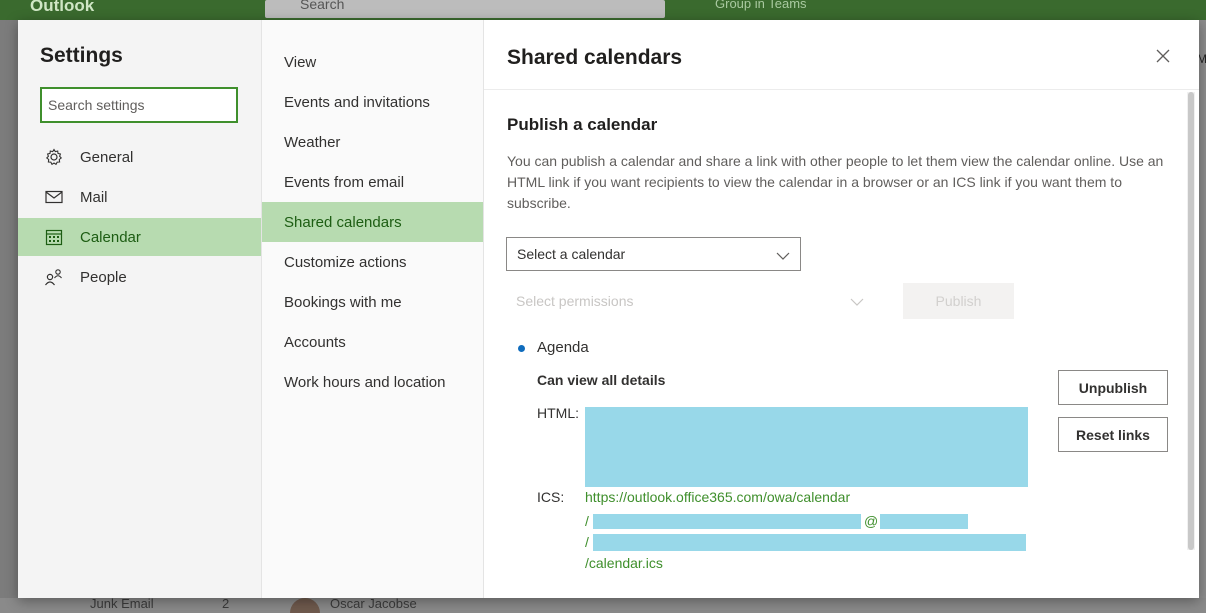 This screenshot has width=1206, height=613. Describe the element at coordinates (110, 237) in the screenshot. I see `category-label: Calendar` at that location.